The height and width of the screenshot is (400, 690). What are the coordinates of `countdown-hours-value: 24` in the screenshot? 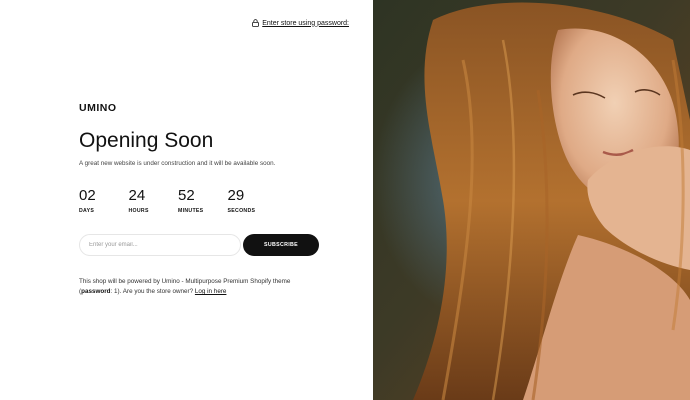 It's located at (137, 195).